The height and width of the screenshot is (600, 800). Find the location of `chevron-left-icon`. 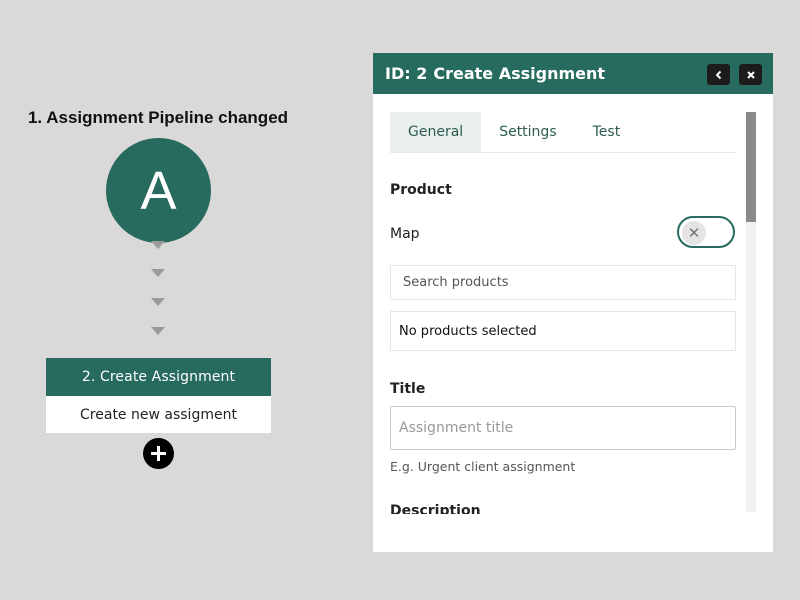

chevron-left-icon is located at coordinates (718, 74).